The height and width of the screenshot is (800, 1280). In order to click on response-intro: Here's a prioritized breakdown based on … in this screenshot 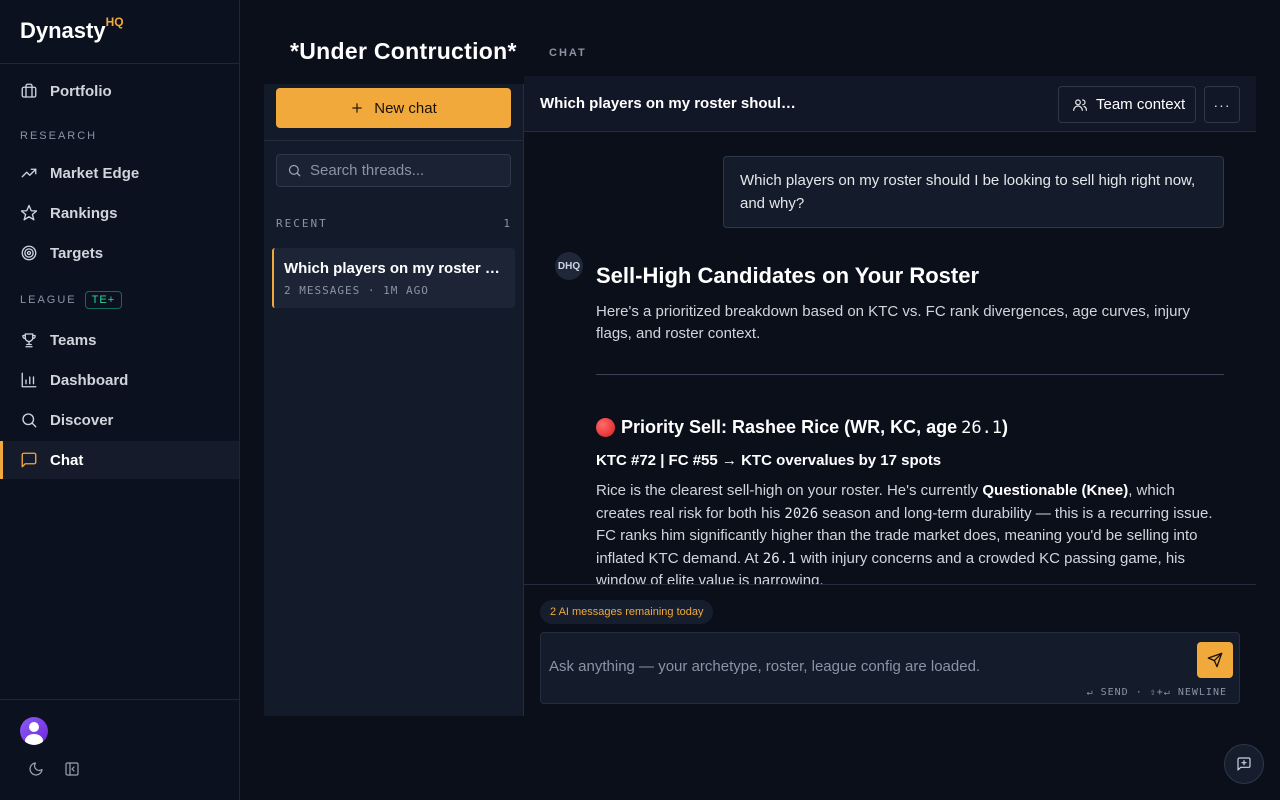, I will do `click(893, 322)`.